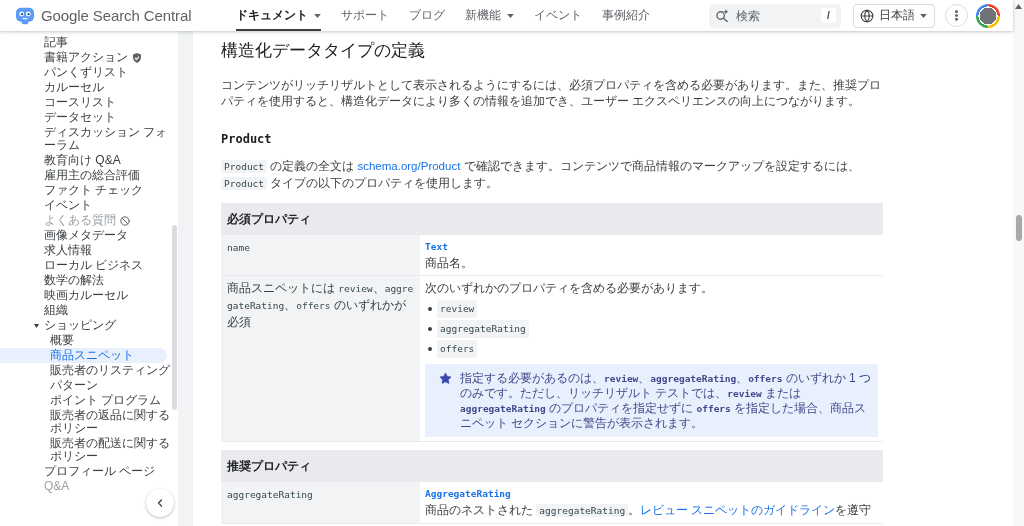 Image resolution: width=1024 pixels, height=526 pixels. I want to click on description-text: 商品名。, so click(449, 263).